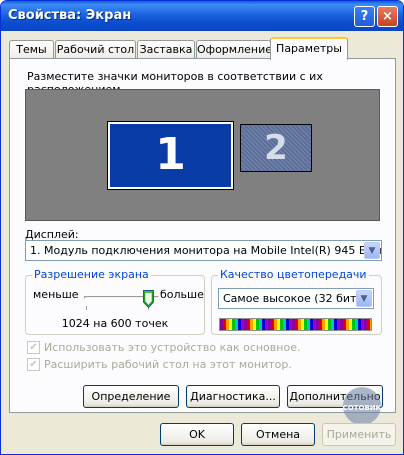  What do you see at coordinates (359, 434) in the screenshot?
I see `apply-button: Применить` at bounding box center [359, 434].